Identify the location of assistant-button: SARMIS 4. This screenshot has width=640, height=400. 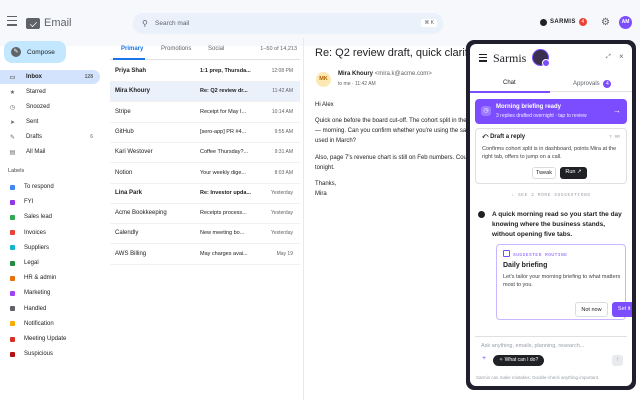
(563, 22).